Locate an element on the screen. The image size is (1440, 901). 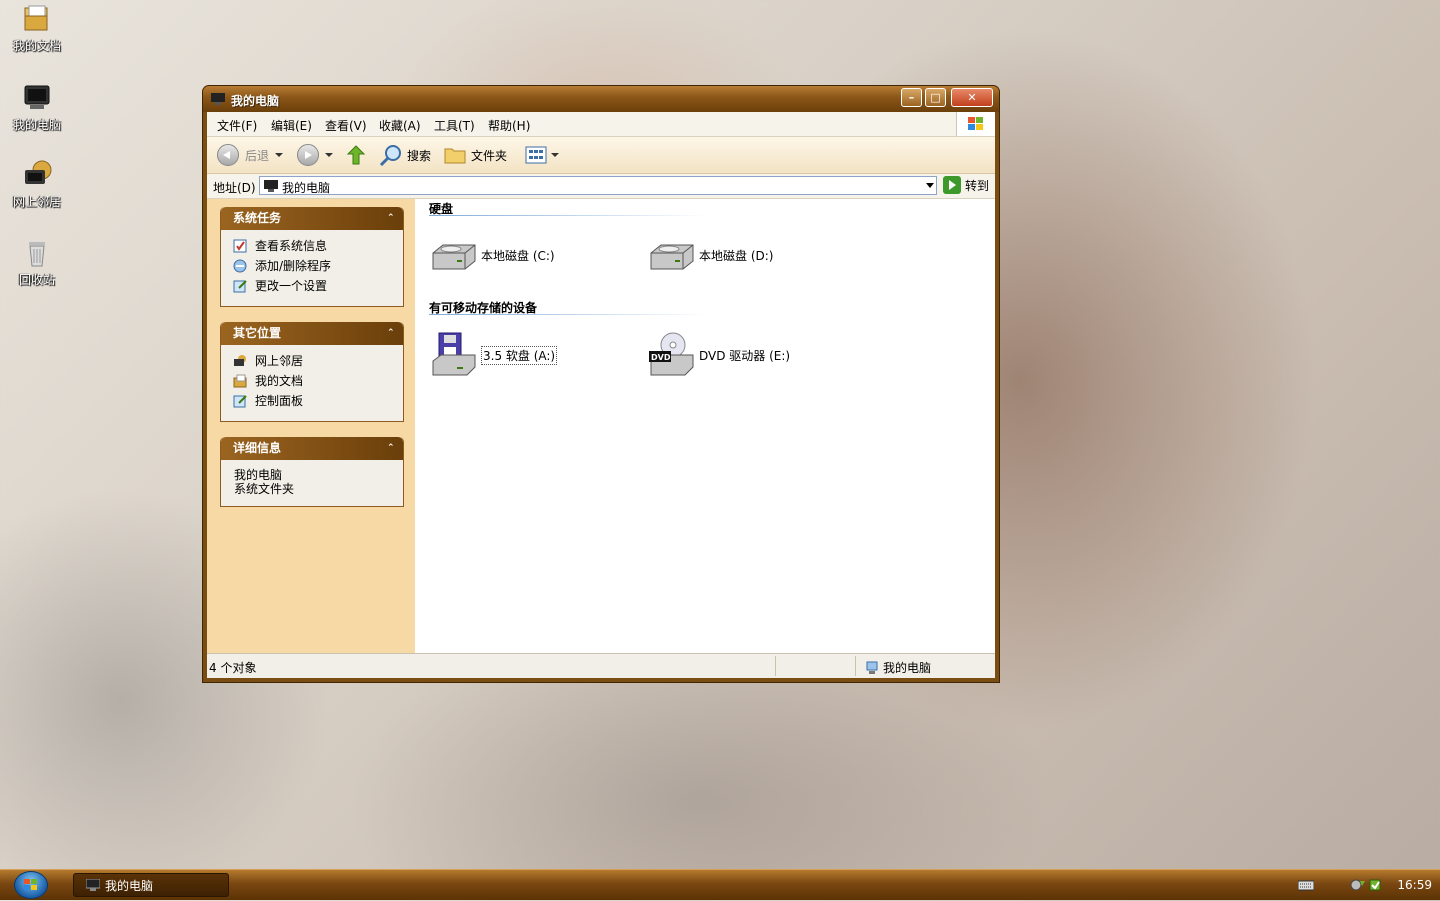
dvd-drive-icon: DVD is located at coordinates (671, 355).